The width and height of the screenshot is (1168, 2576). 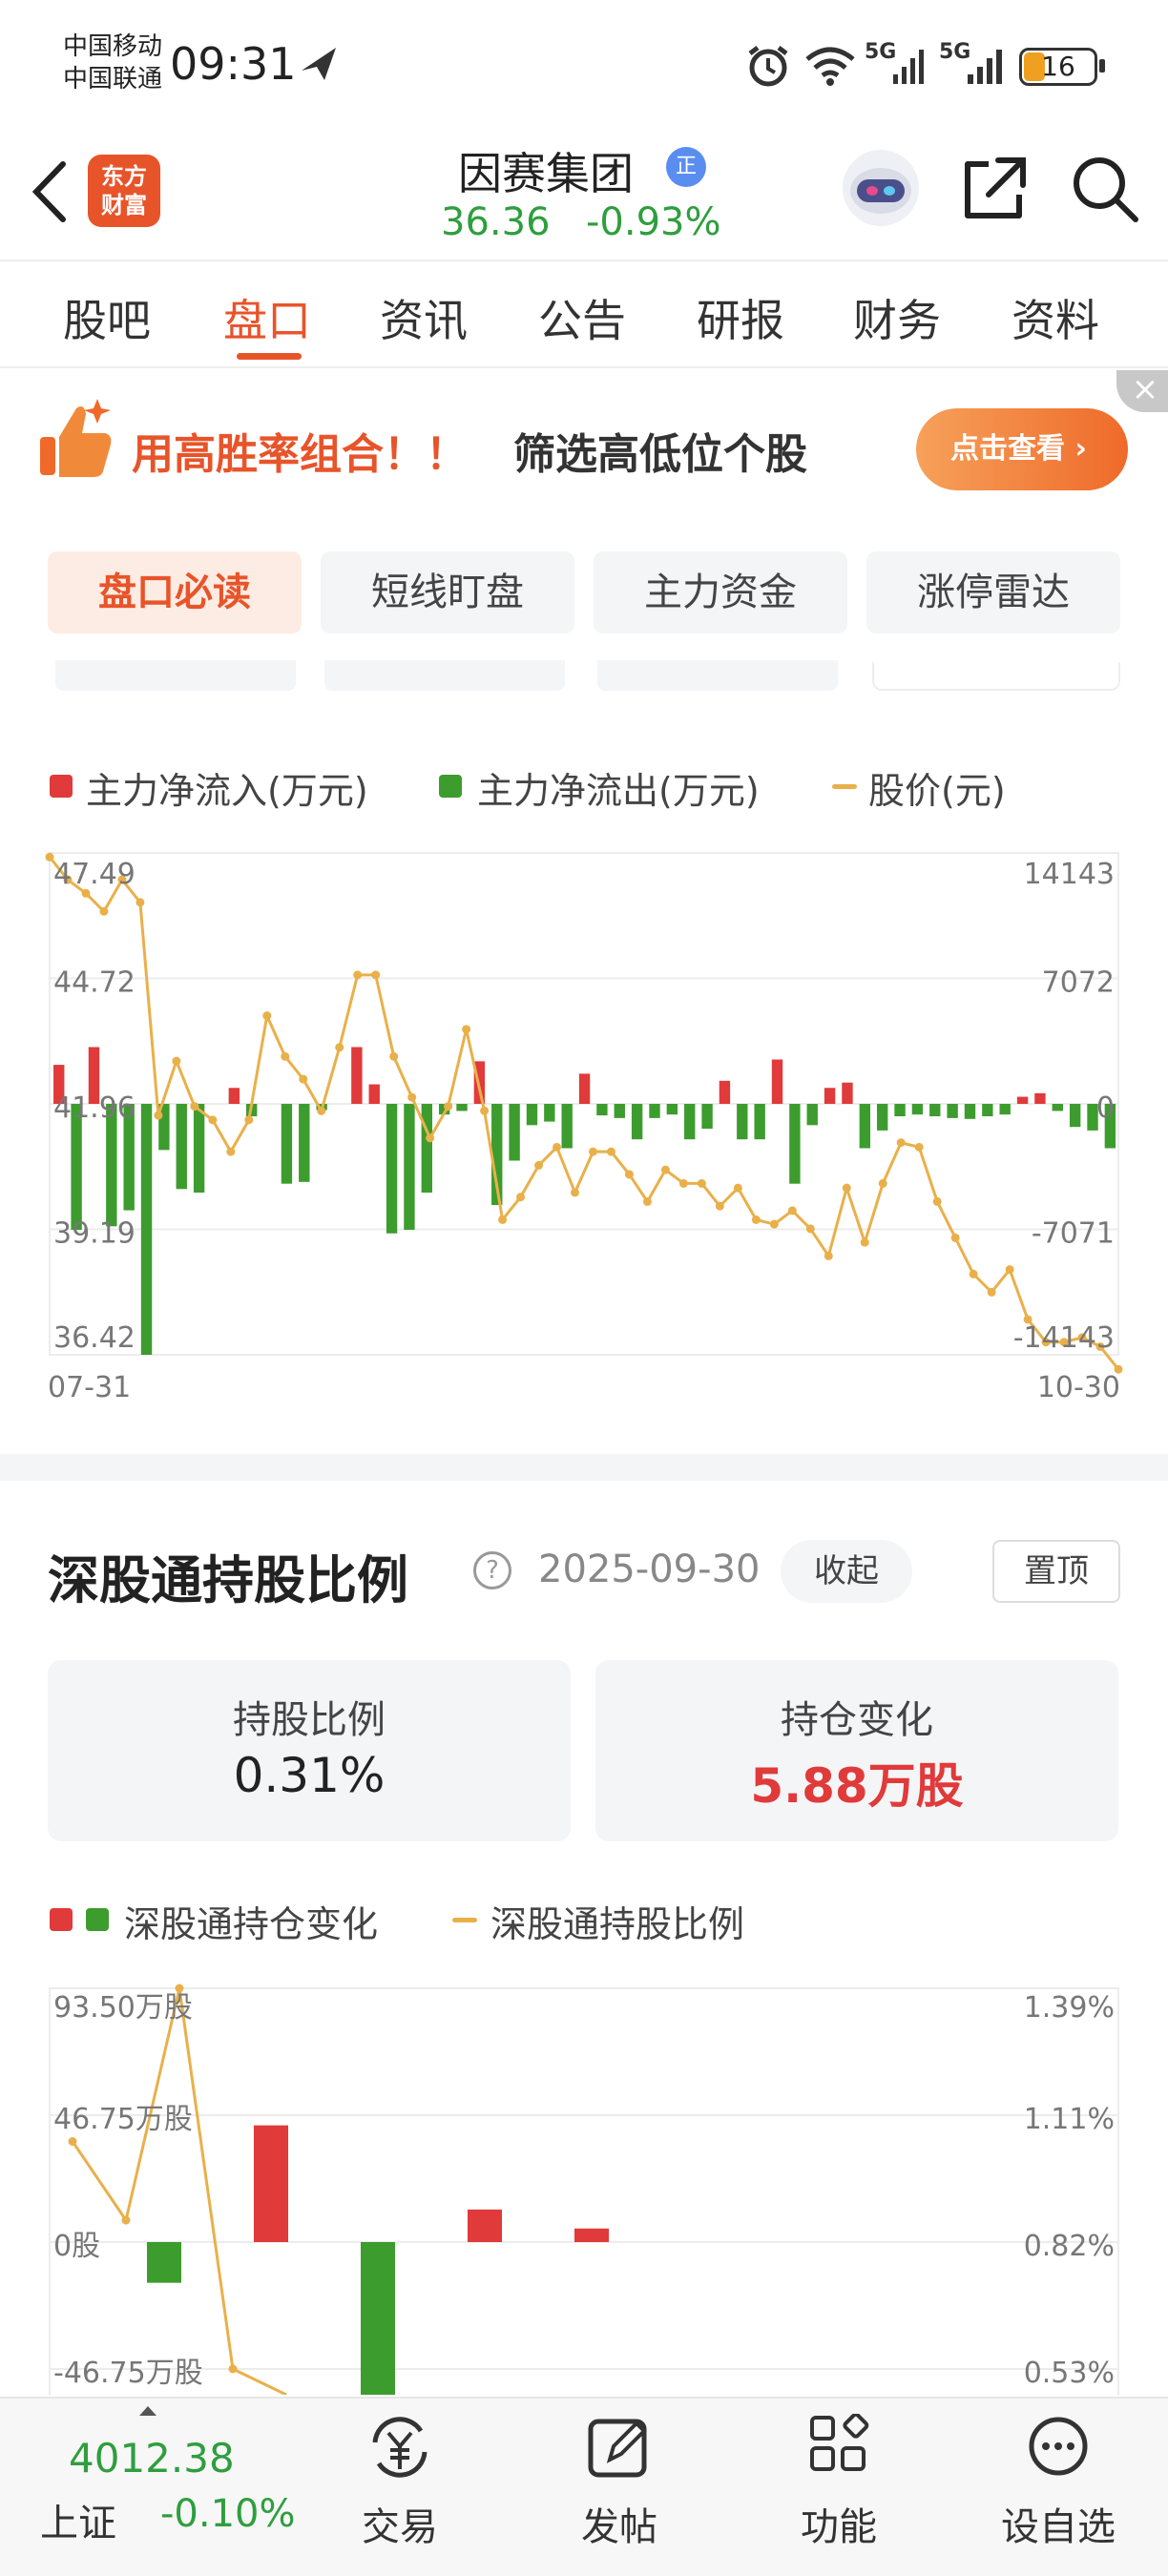 I want to click on alarm-icon, so click(x=768, y=66).